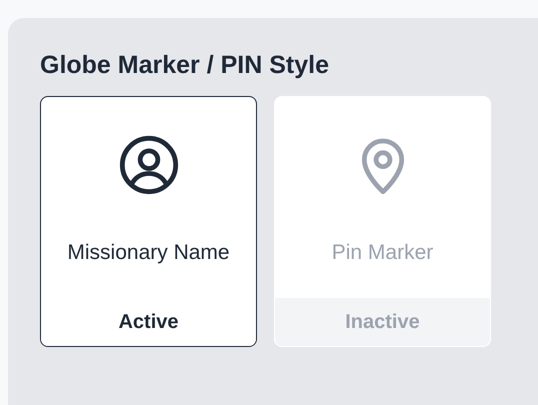 This screenshot has width=538, height=405. I want to click on option-label: Missionary Name, so click(148, 253).